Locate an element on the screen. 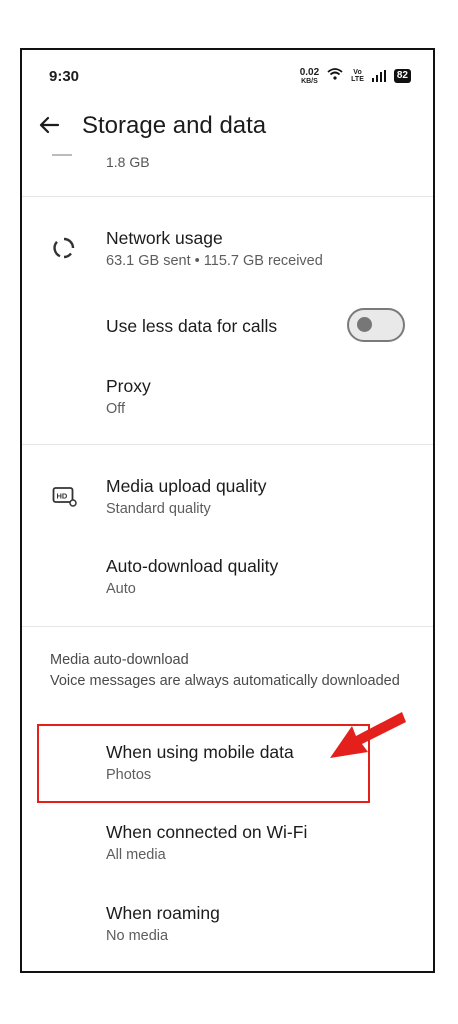  volte-icon: Vo LTE is located at coordinates (357, 76).